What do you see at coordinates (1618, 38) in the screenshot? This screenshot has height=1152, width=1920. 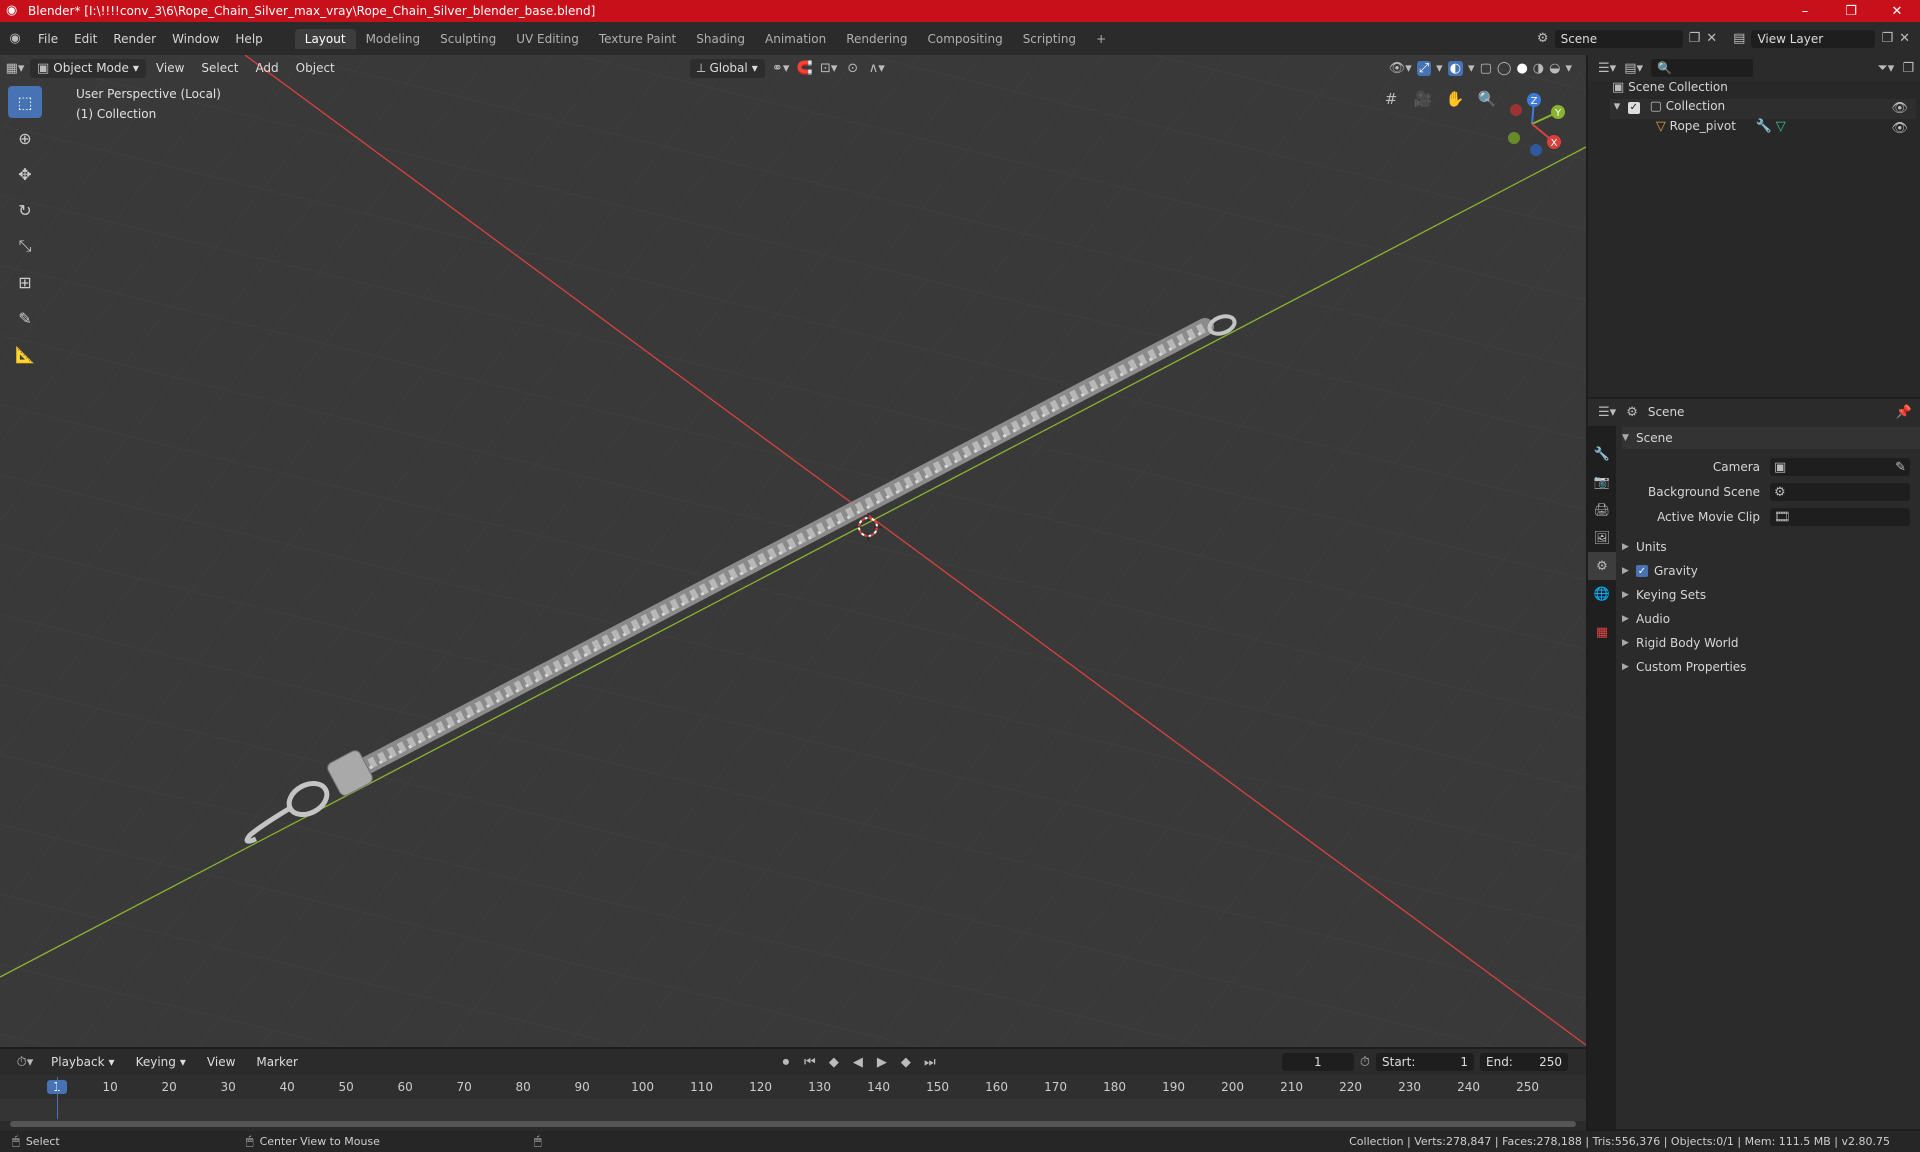 I see `scene-selector: Scene` at bounding box center [1618, 38].